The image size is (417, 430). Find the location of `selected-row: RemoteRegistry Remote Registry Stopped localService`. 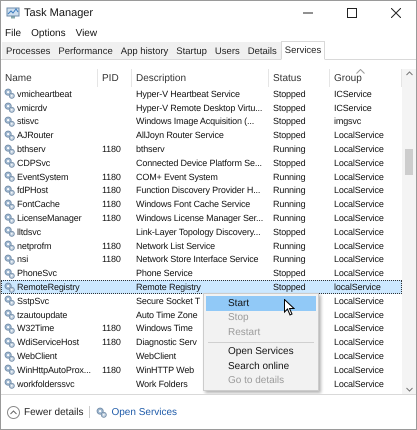

selected-row: RemoteRegistry Remote Registry Stopped localService is located at coordinates (201, 287).